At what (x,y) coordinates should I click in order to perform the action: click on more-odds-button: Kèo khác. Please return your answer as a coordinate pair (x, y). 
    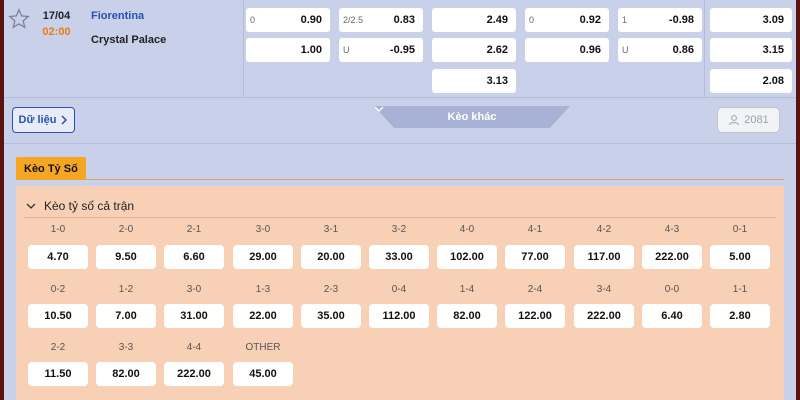
    Looking at the image, I should click on (472, 117).